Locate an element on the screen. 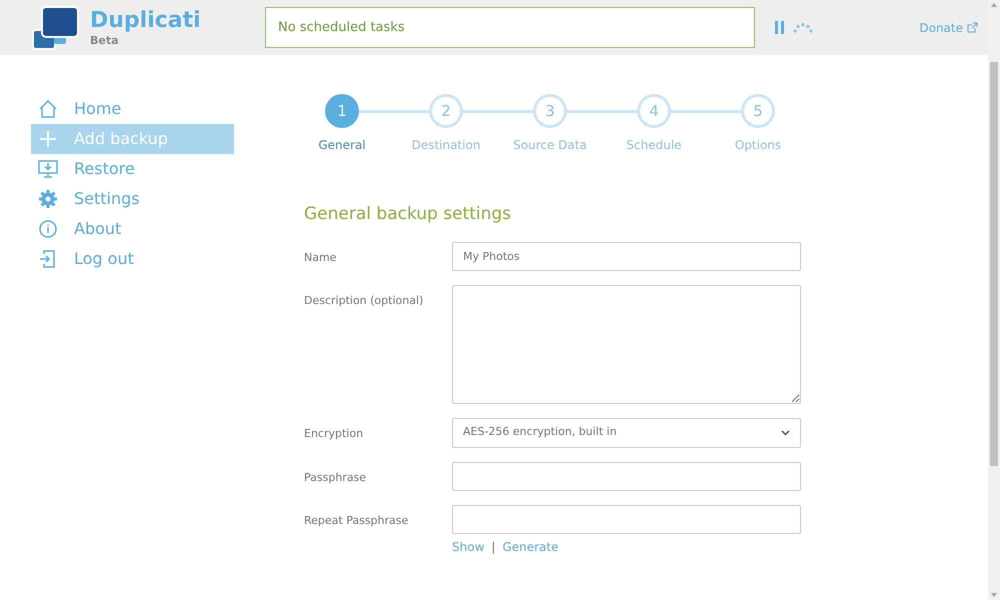  plus-icon is located at coordinates (48, 139).